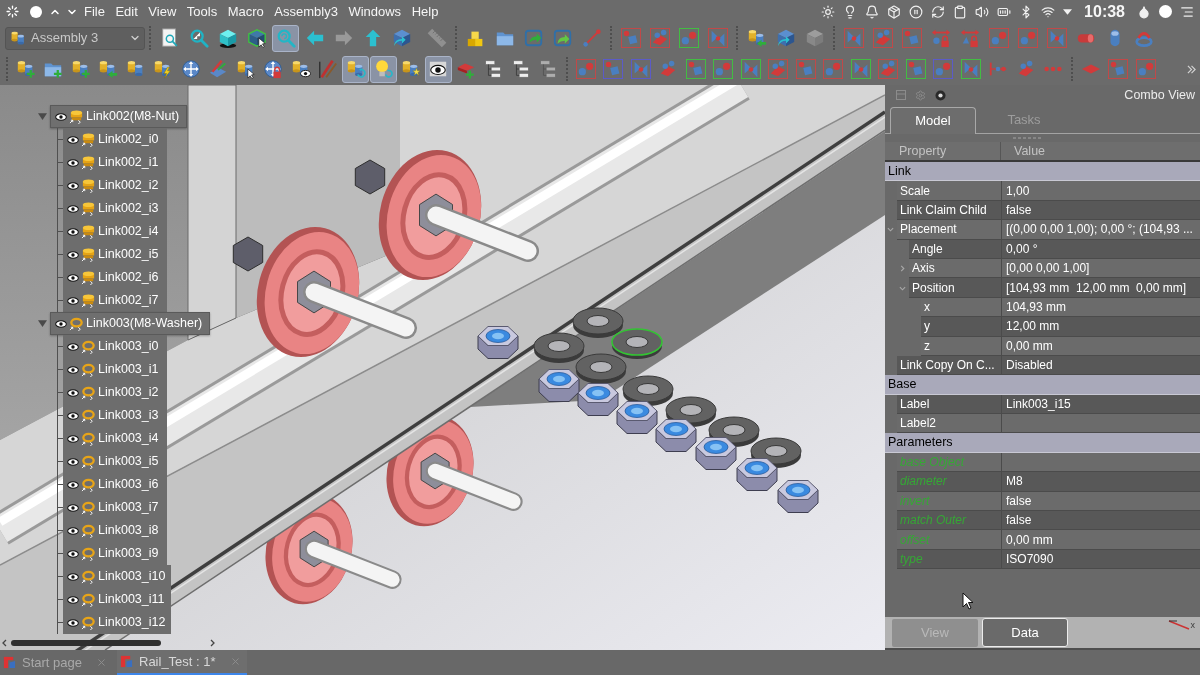 The image size is (1200, 675). I want to click on list-icon, so click(1187, 11).